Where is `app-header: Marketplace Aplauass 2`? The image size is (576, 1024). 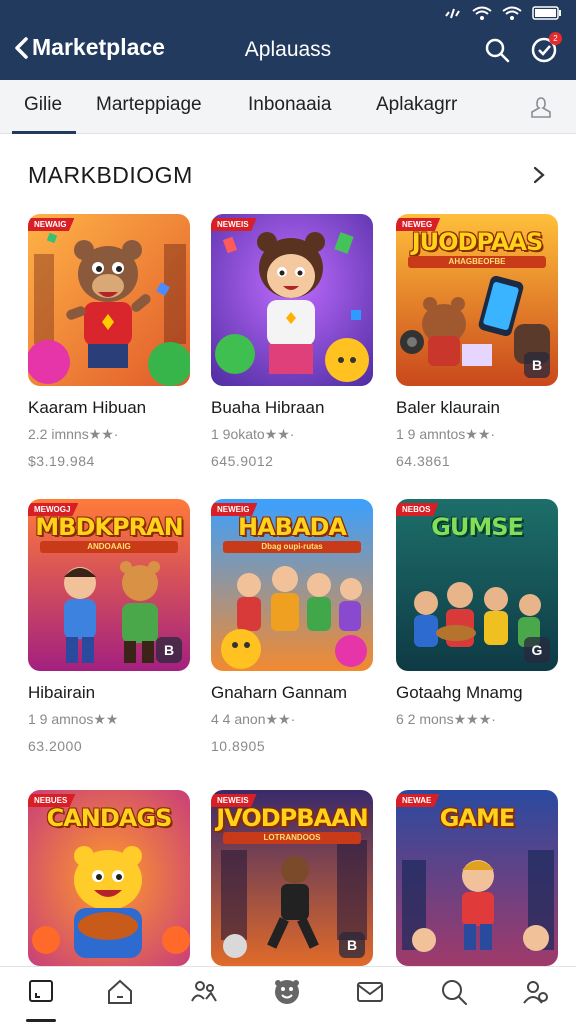 app-header: Marketplace Aplauass 2 is located at coordinates (288, 40).